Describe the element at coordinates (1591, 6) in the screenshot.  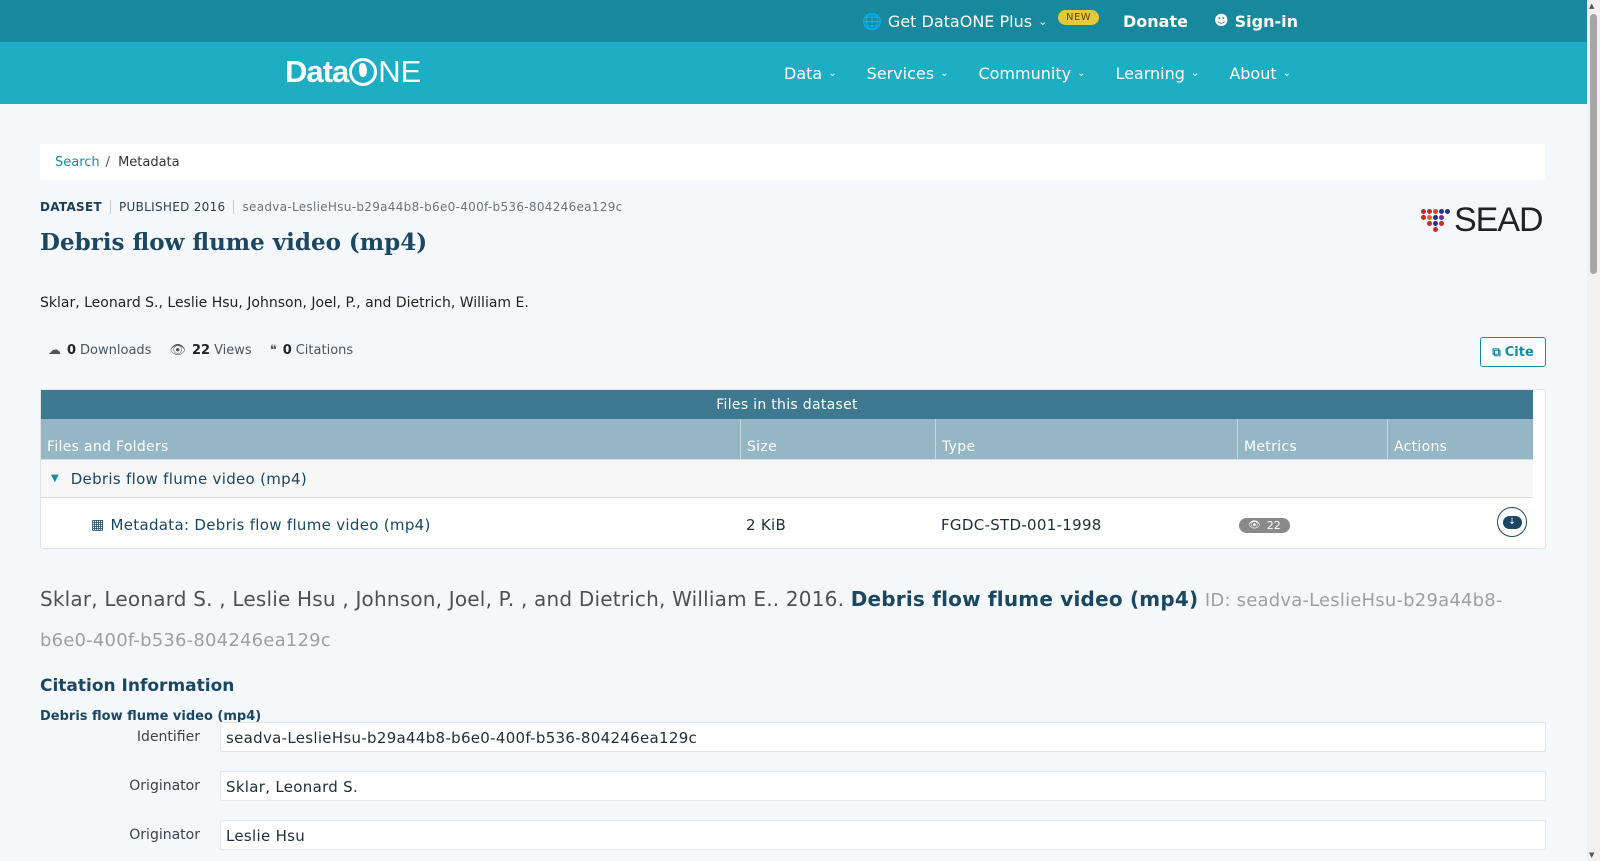
I see `scroll-up-icon: ▲` at that location.